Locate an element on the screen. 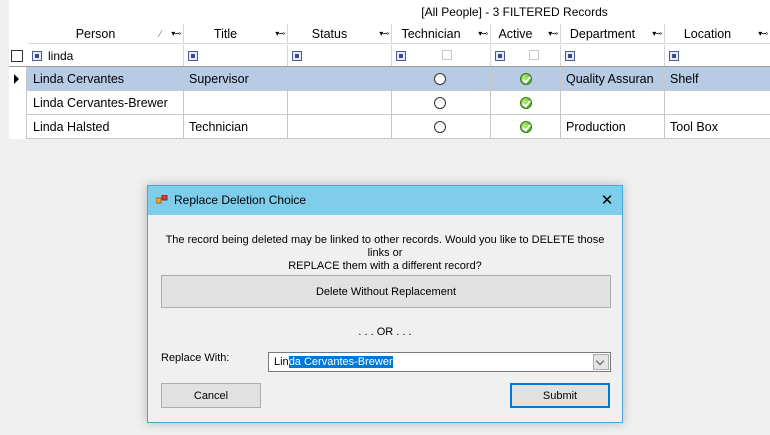 The image size is (770, 435). current-row-icon is located at coordinates (16, 79).